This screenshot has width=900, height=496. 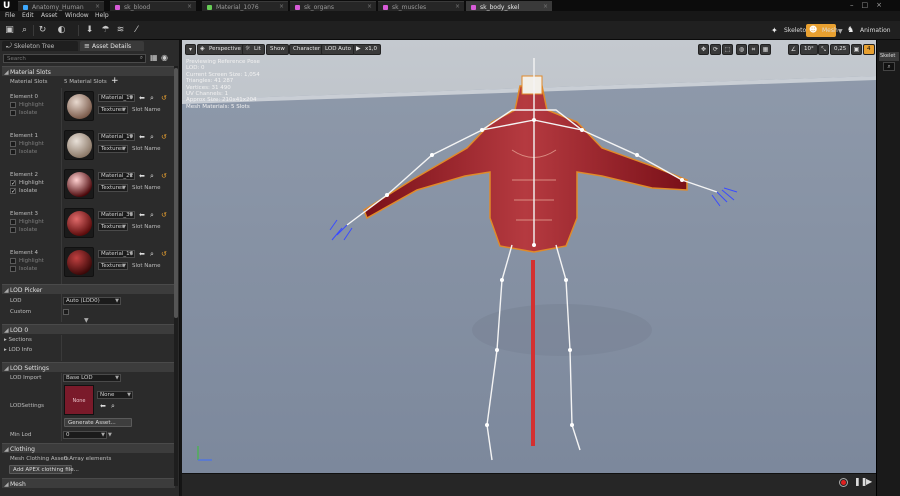 What do you see at coordinates (86, 320) in the screenshot?
I see `expand-arrow-icon: ▼` at bounding box center [86, 320].